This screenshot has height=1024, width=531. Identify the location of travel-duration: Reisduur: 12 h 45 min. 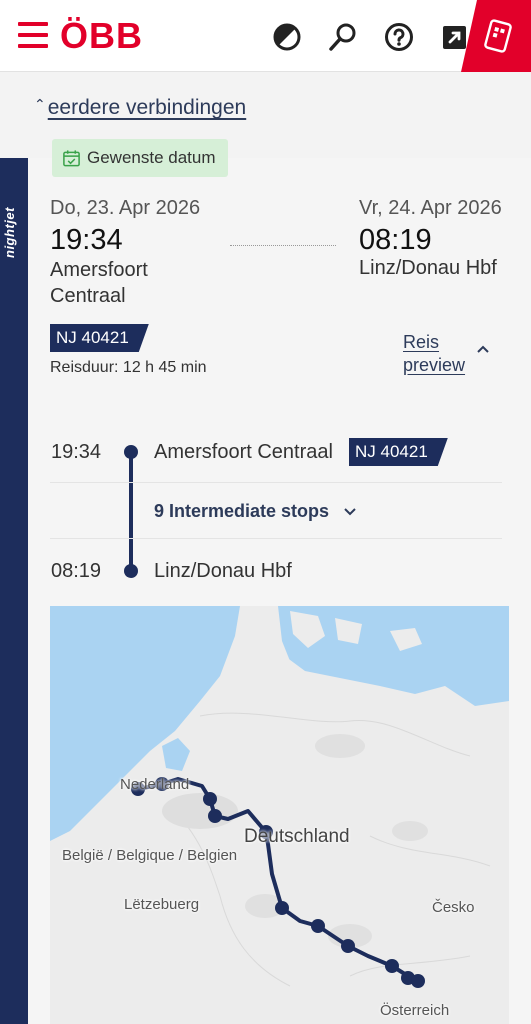
(128, 367).